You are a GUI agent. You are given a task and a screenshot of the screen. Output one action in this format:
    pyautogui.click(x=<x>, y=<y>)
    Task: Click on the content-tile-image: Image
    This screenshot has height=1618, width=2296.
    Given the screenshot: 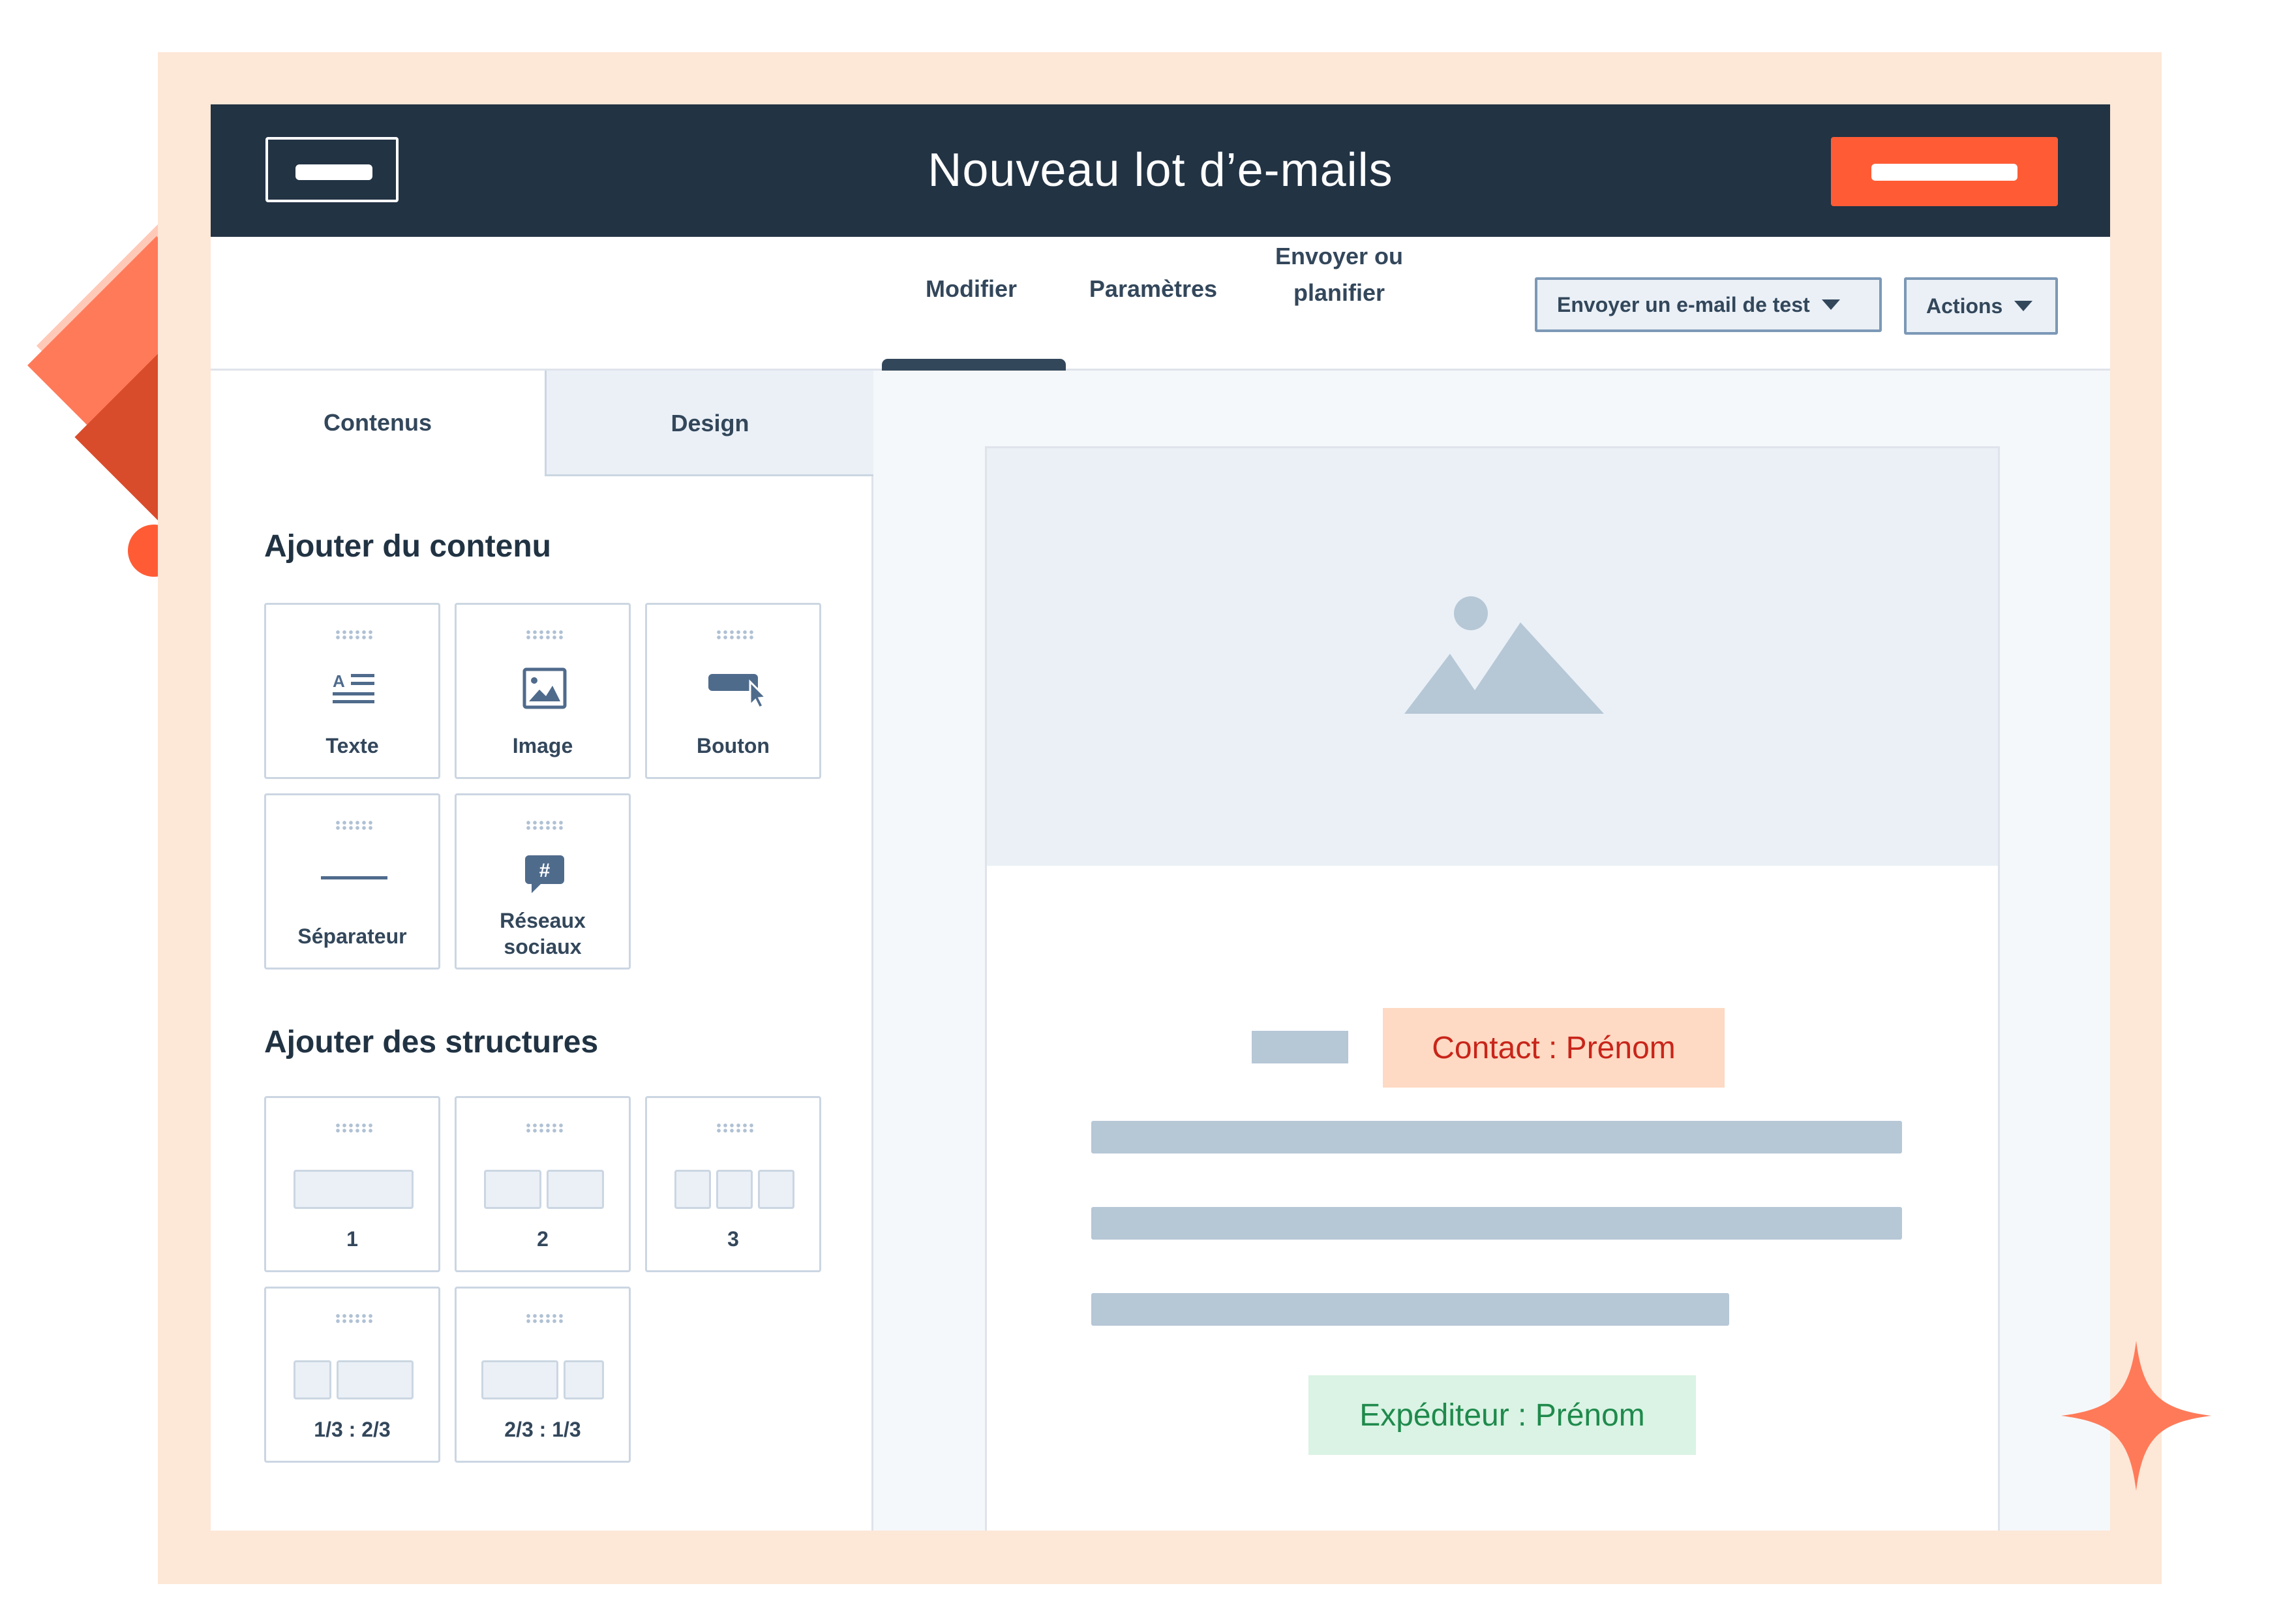 What is the action you would take?
    pyautogui.click(x=543, y=691)
    